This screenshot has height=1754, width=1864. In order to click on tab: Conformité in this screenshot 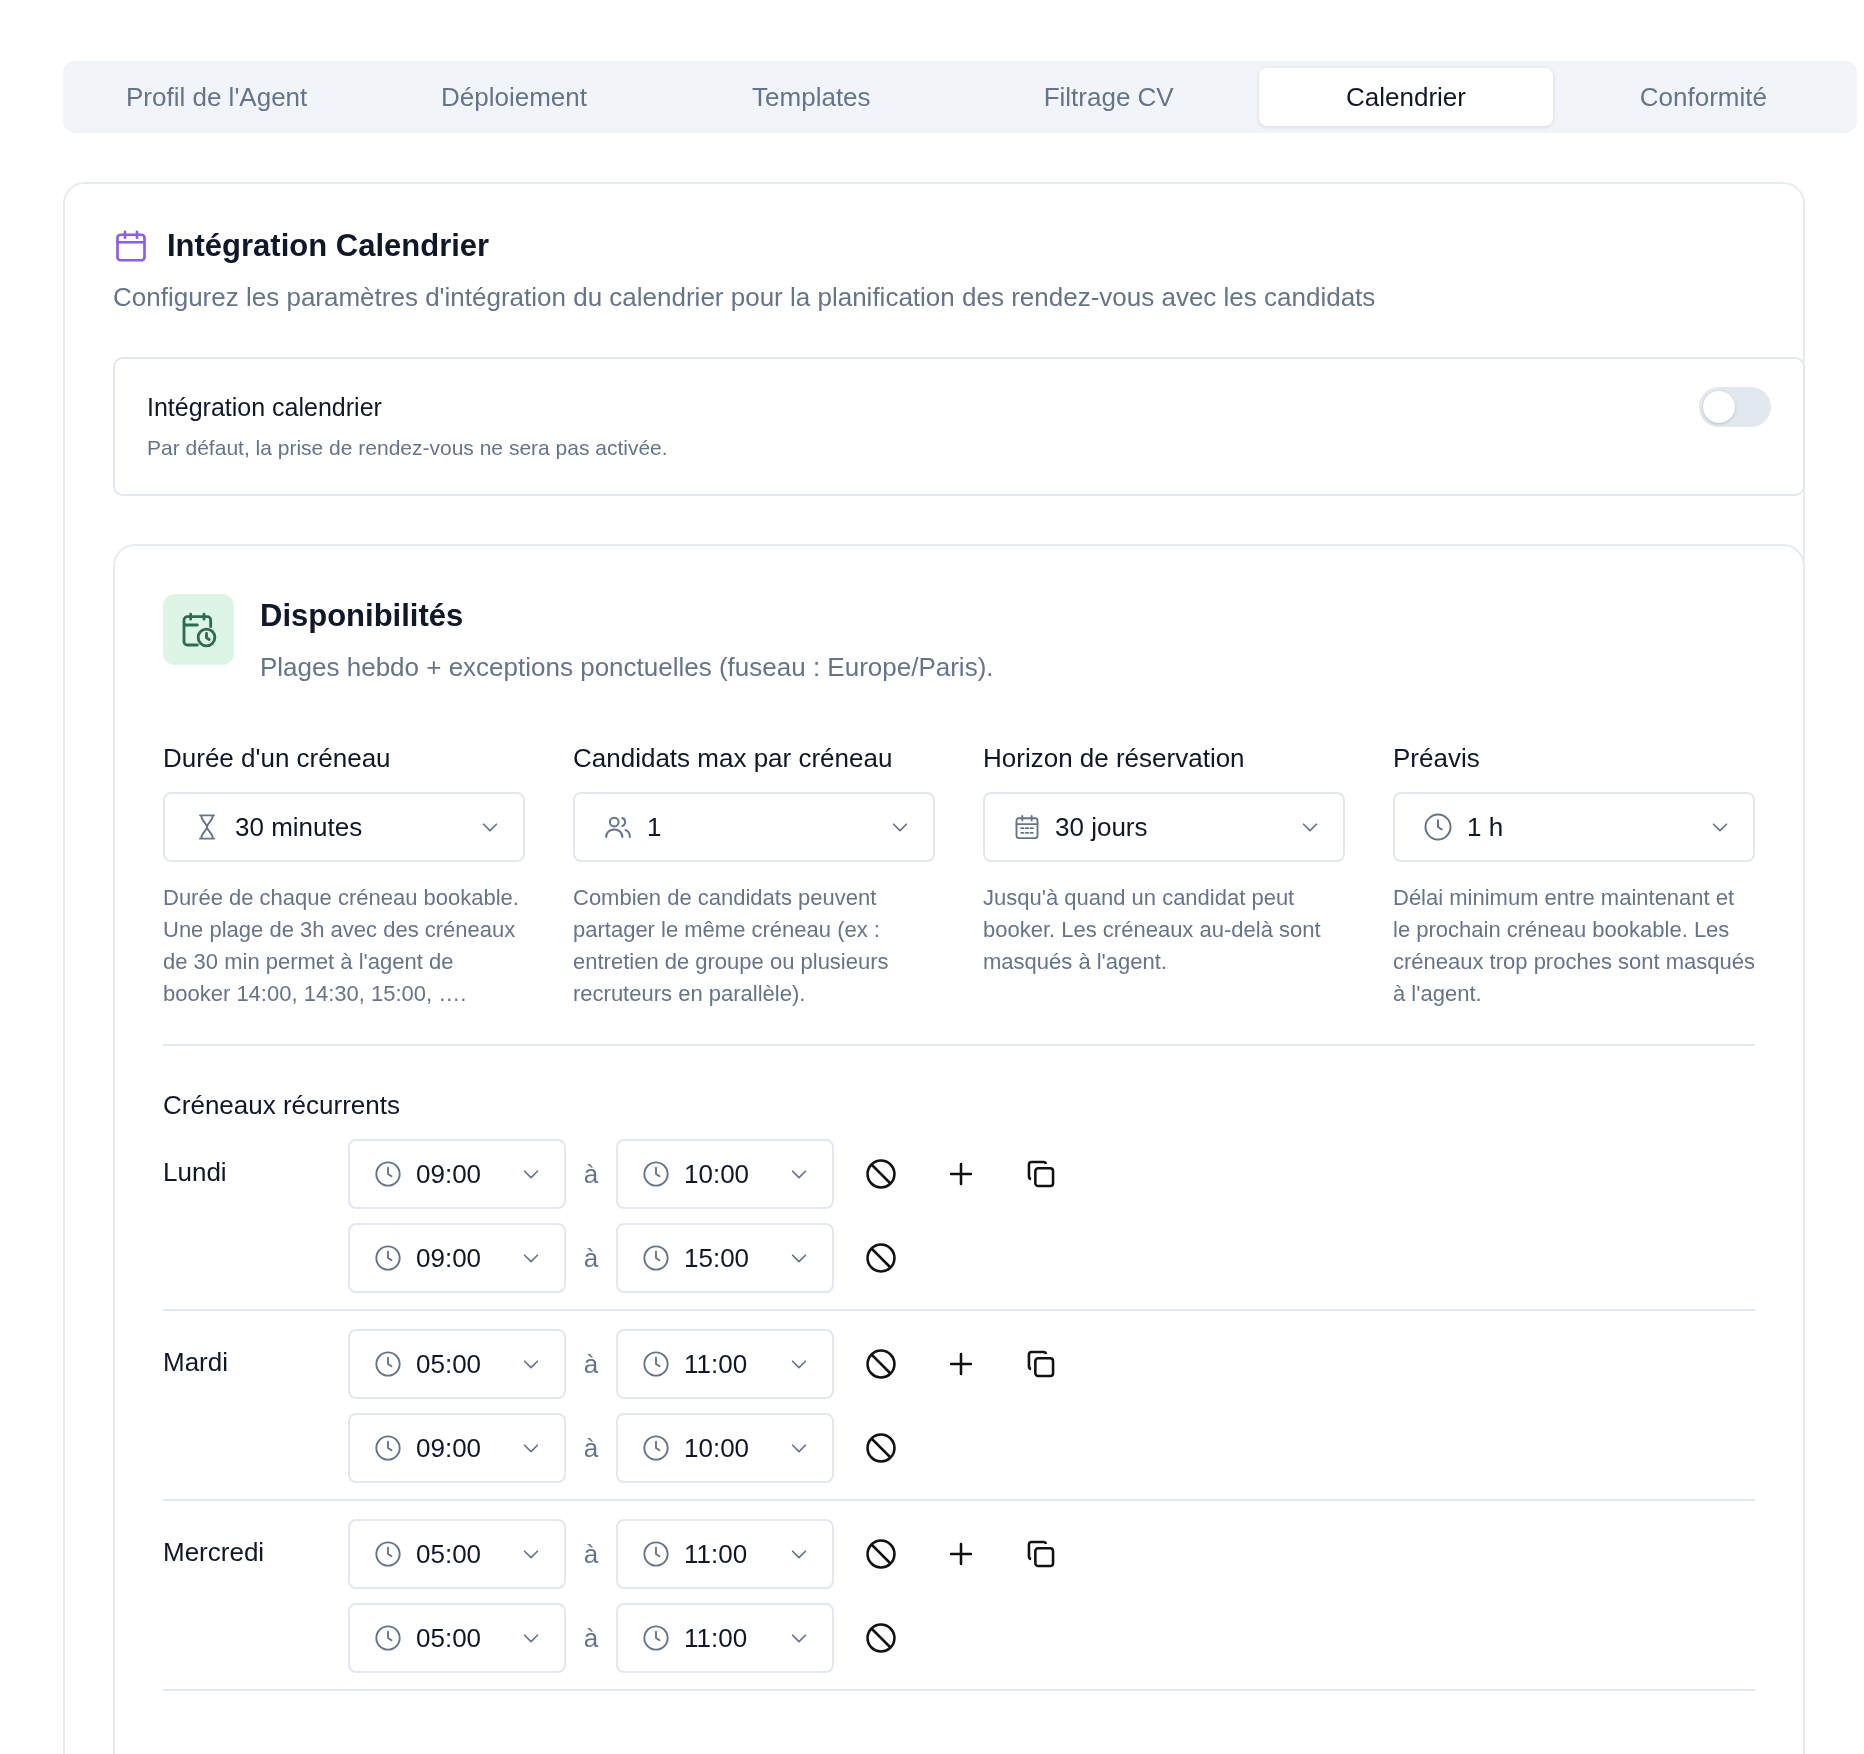, I will do `click(1703, 97)`.